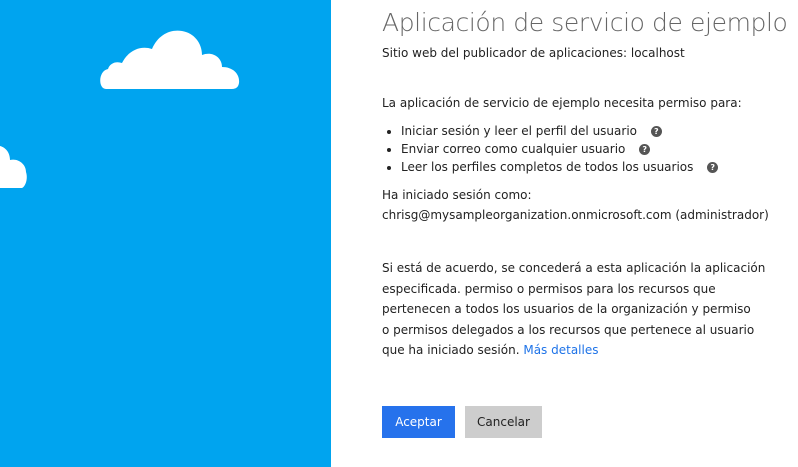 Image resolution: width=798 pixels, height=467 pixels. What do you see at coordinates (513, 149) in the screenshot?
I see `permission-label: Enviar correo como cualquier usuario` at bounding box center [513, 149].